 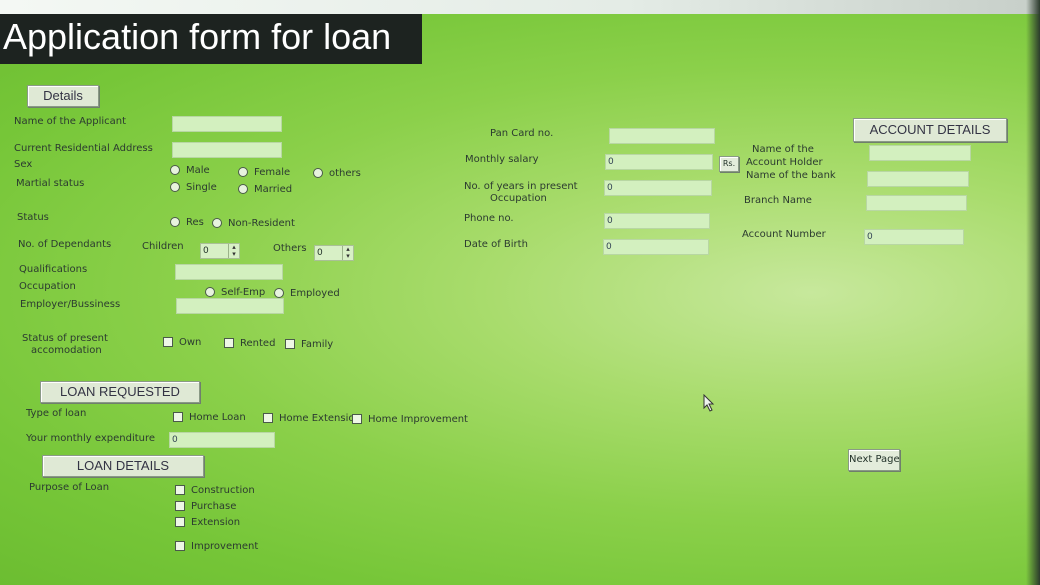 What do you see at coordinates (522, 133) in the screenshot?
I see `pan-label: Pan Card no.` at bounding box center [522, 133].